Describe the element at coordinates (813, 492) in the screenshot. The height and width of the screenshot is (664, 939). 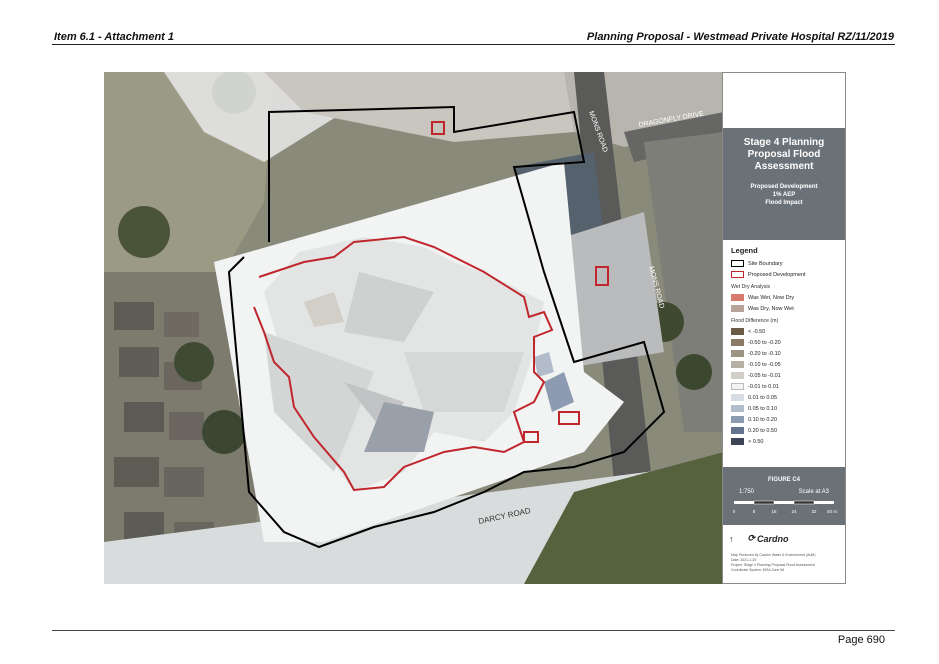
I see `scale-at: Scale at A3` at that location.